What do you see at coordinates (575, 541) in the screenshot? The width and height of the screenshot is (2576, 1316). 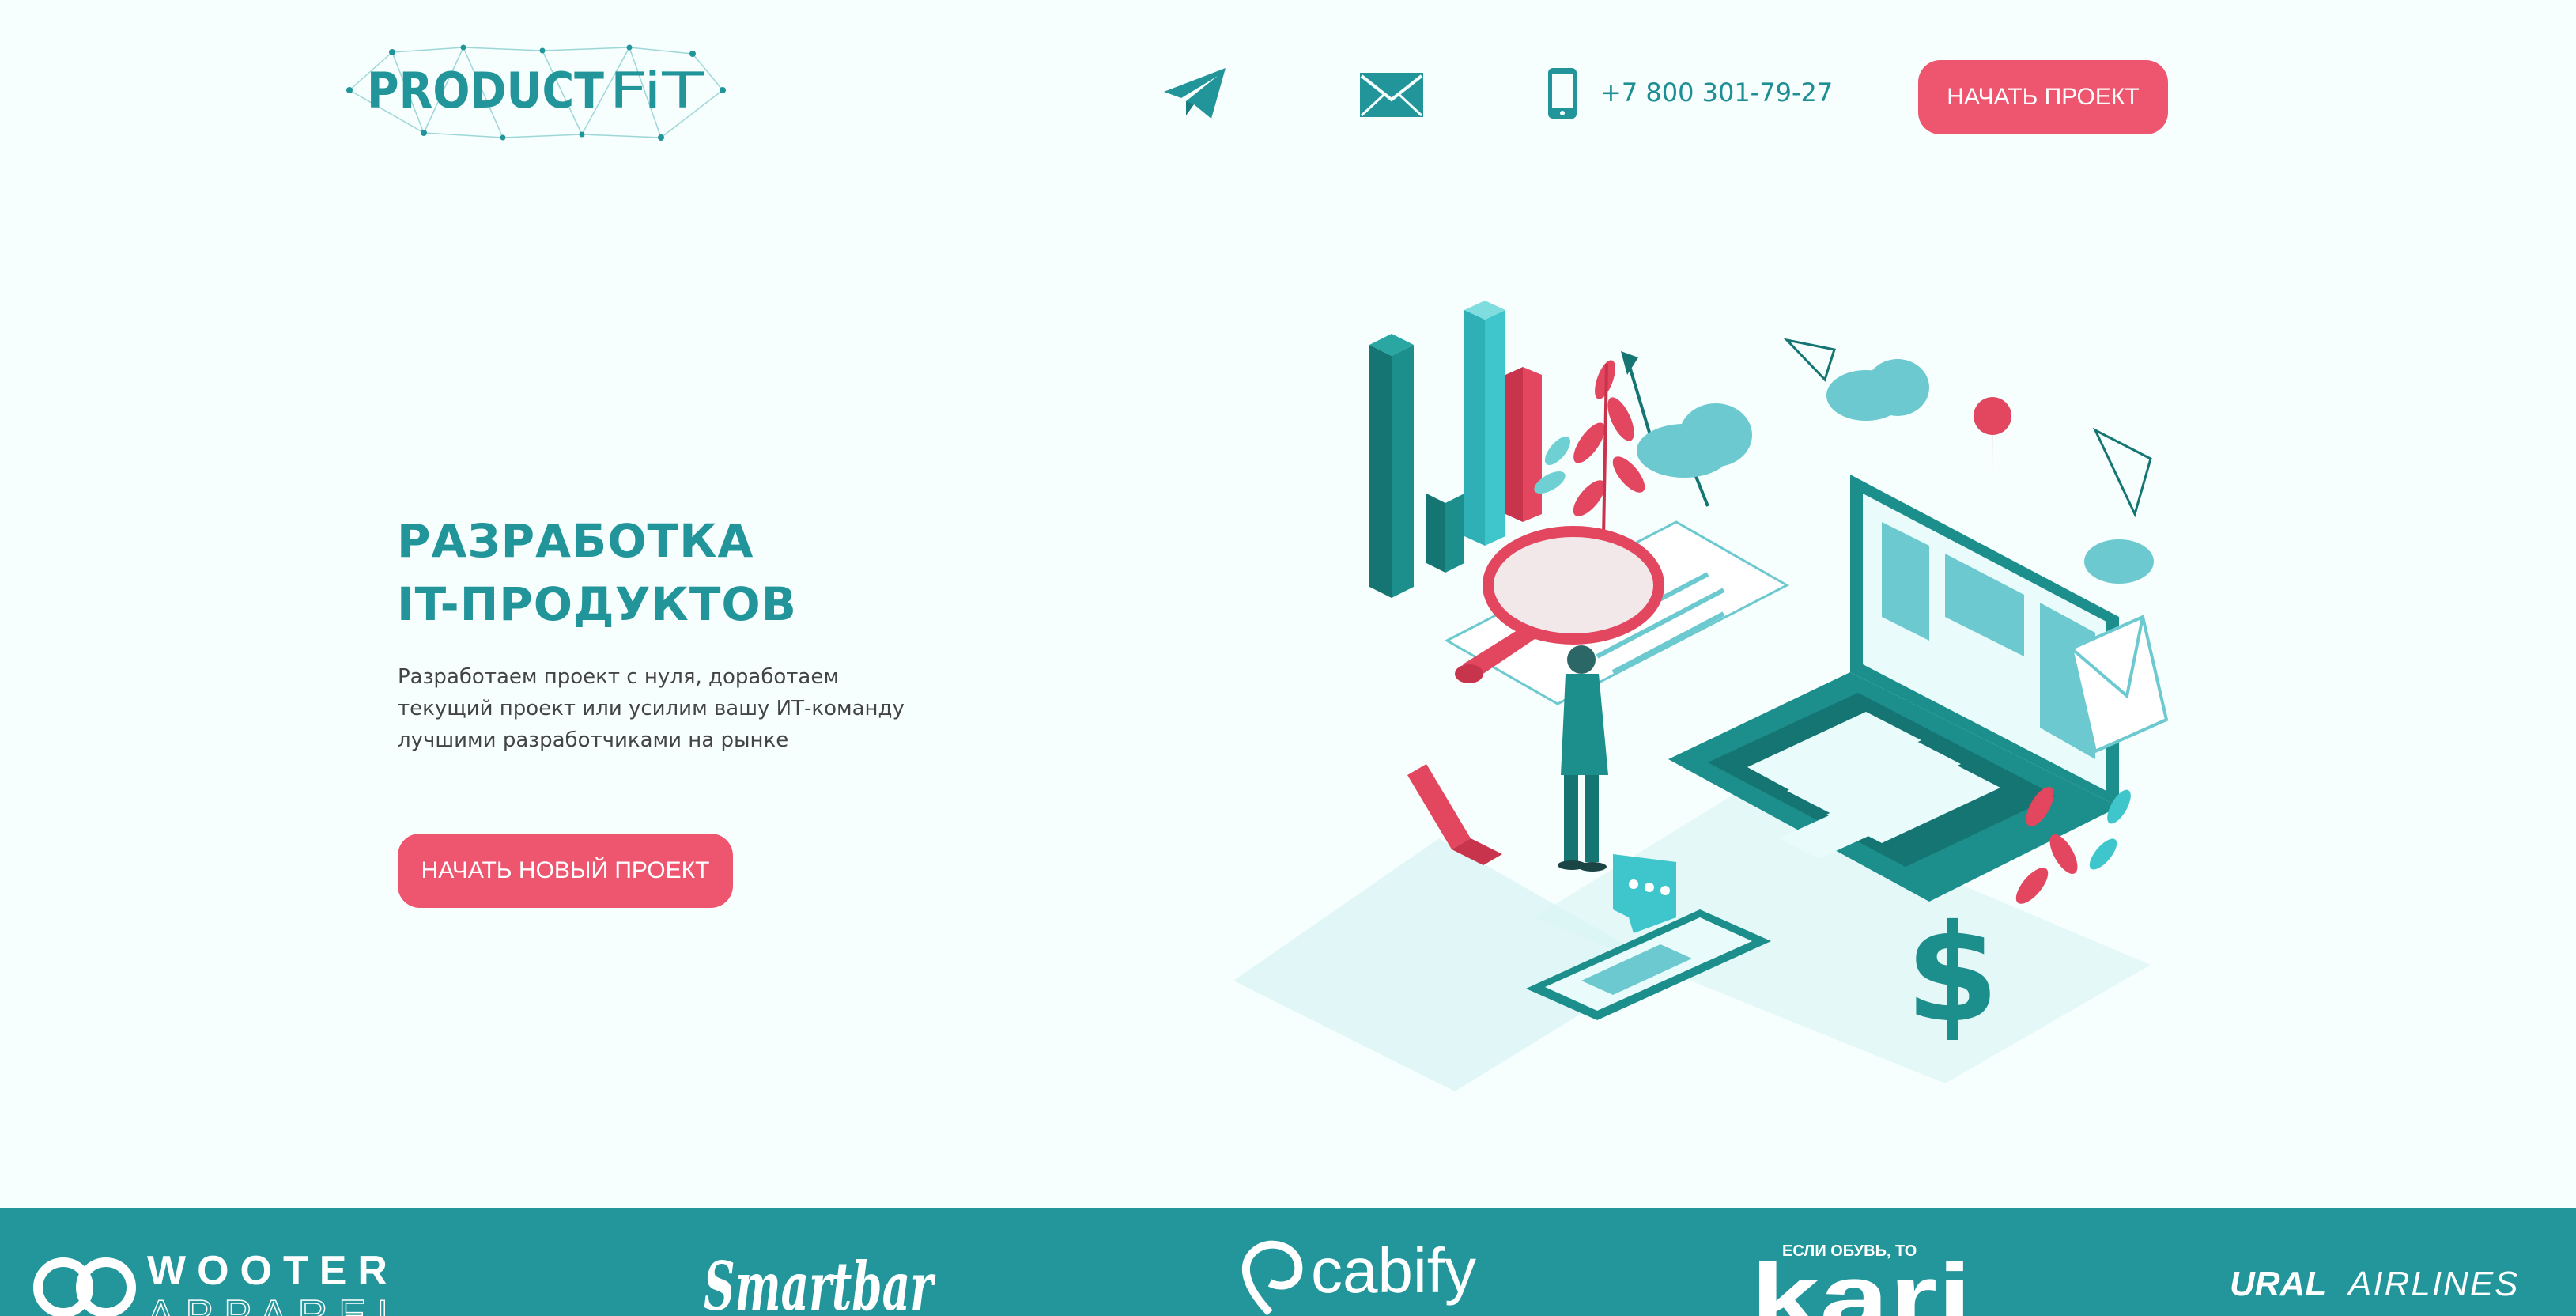 I see `hero-title-line1: РАЗРАБОТКА` at bounding box center [575, 541].